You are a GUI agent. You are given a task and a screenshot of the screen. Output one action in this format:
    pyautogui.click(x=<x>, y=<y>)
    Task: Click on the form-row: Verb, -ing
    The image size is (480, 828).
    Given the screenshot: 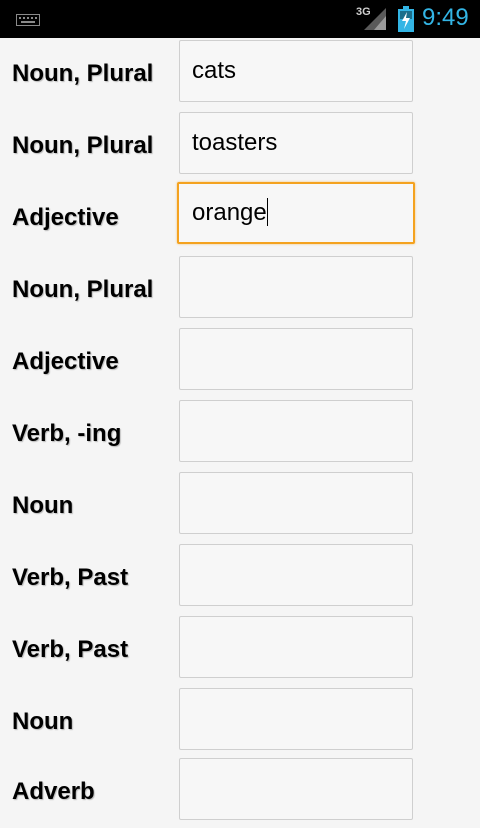 What is the action you would take?
    pyautogui.click(x=240, y=434)
    